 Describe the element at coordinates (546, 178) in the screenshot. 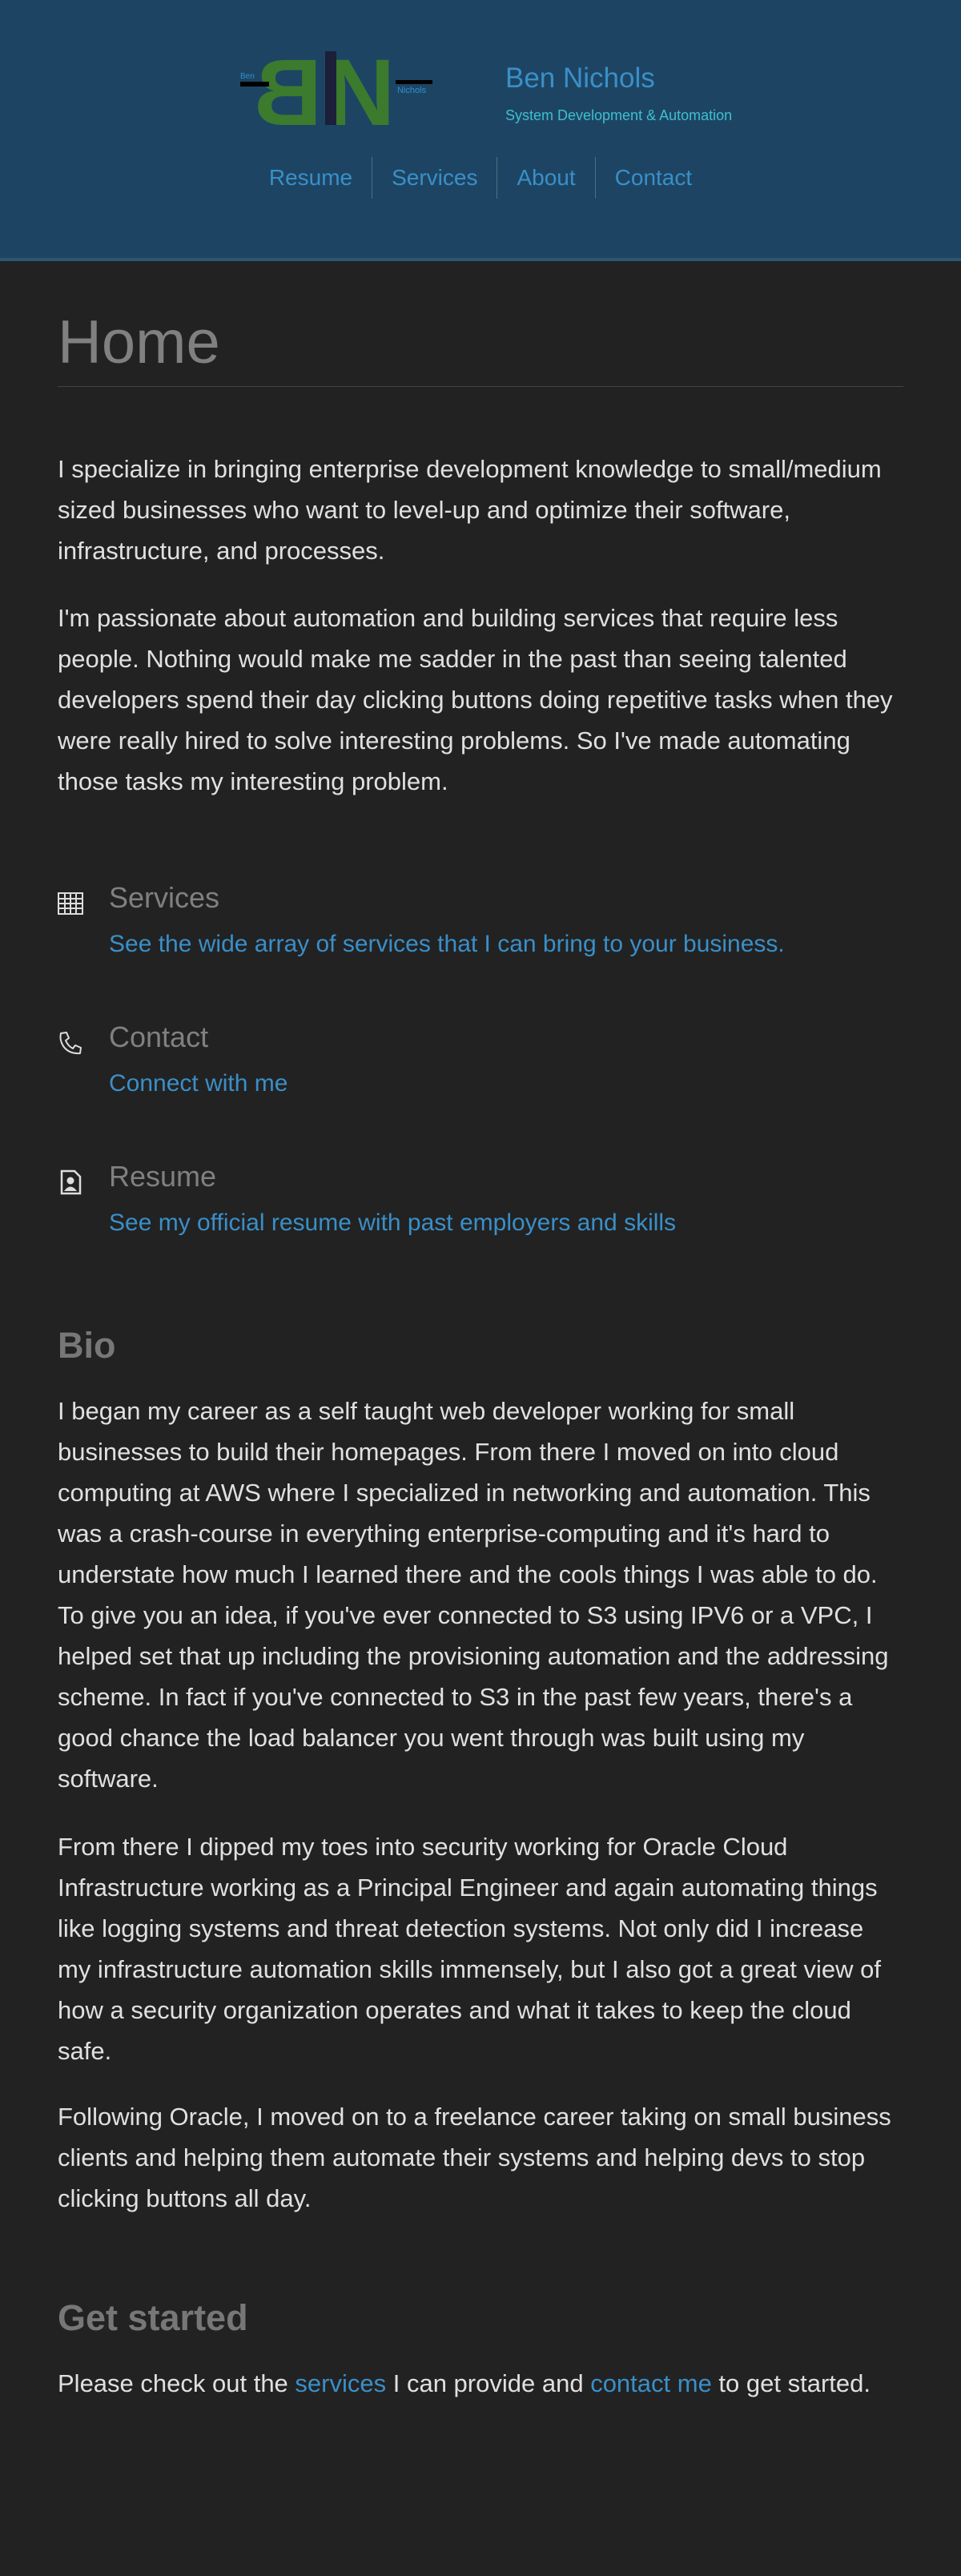

I see `nav-about: About` at that location.